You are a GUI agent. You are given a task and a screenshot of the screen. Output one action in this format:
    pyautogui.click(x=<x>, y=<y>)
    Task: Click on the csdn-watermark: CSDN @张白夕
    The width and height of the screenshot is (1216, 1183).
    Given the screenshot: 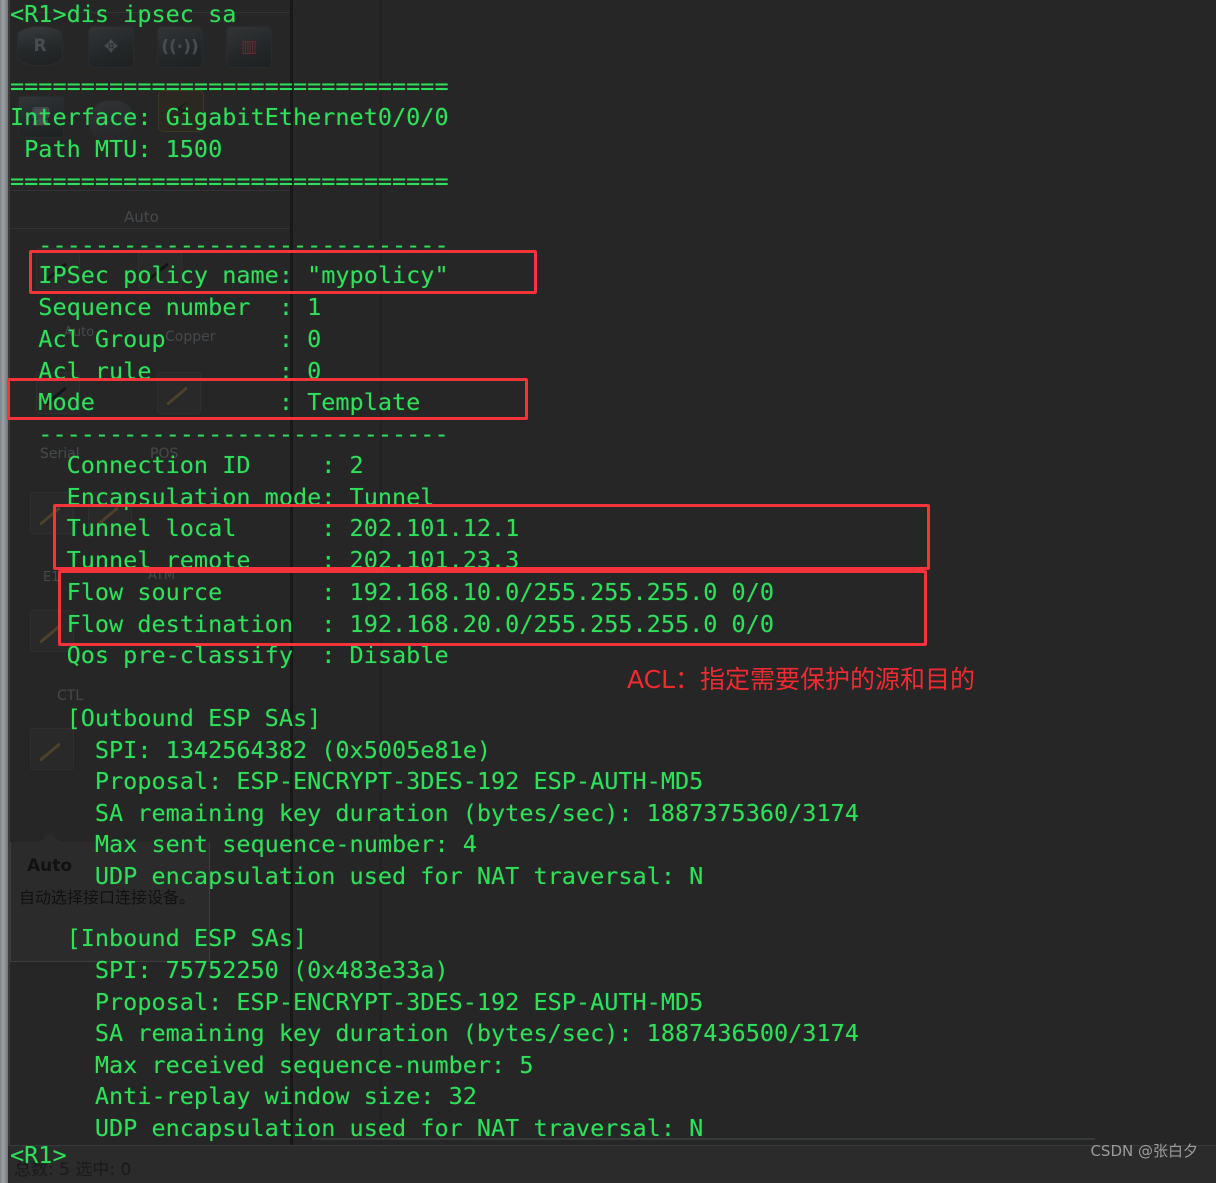 What is the action you would take?
    pyautogui.click(x=1144, y=1151)
    